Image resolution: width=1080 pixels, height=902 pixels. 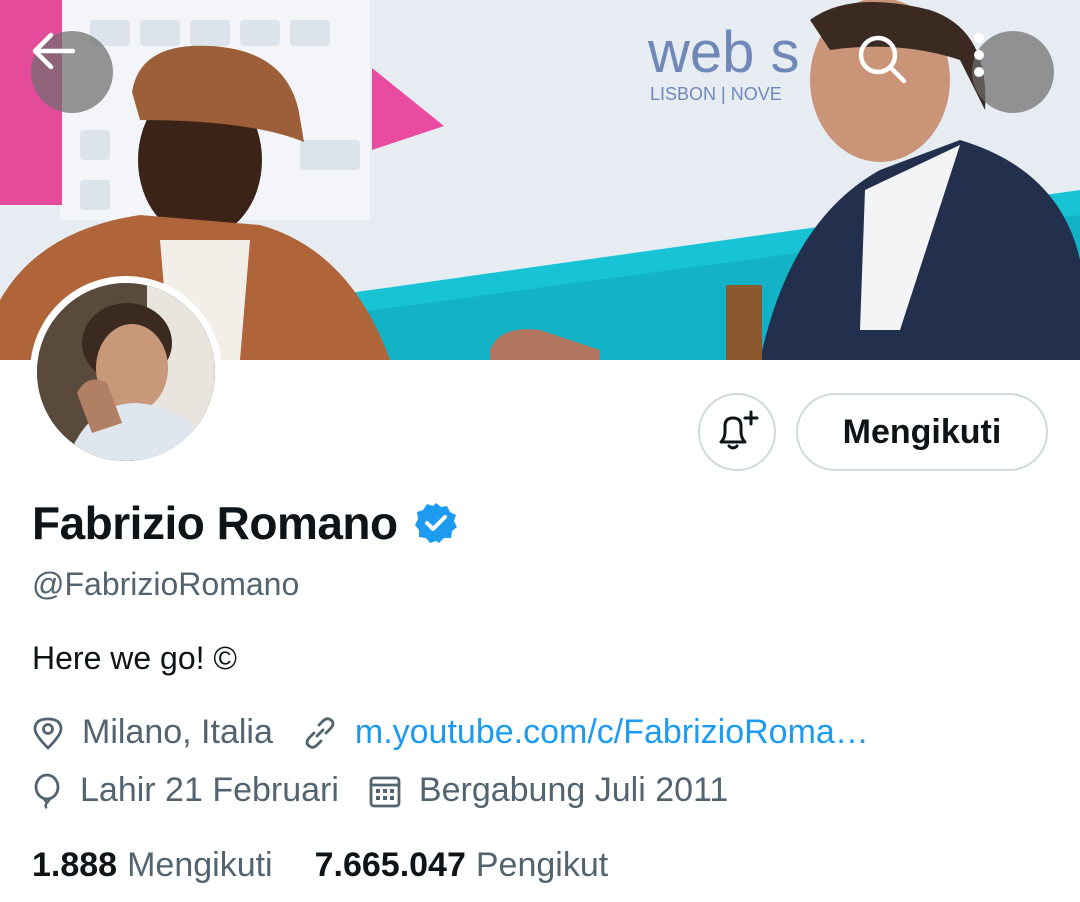 I want to click on verified-badge-icon, so click(x=436, y=523).